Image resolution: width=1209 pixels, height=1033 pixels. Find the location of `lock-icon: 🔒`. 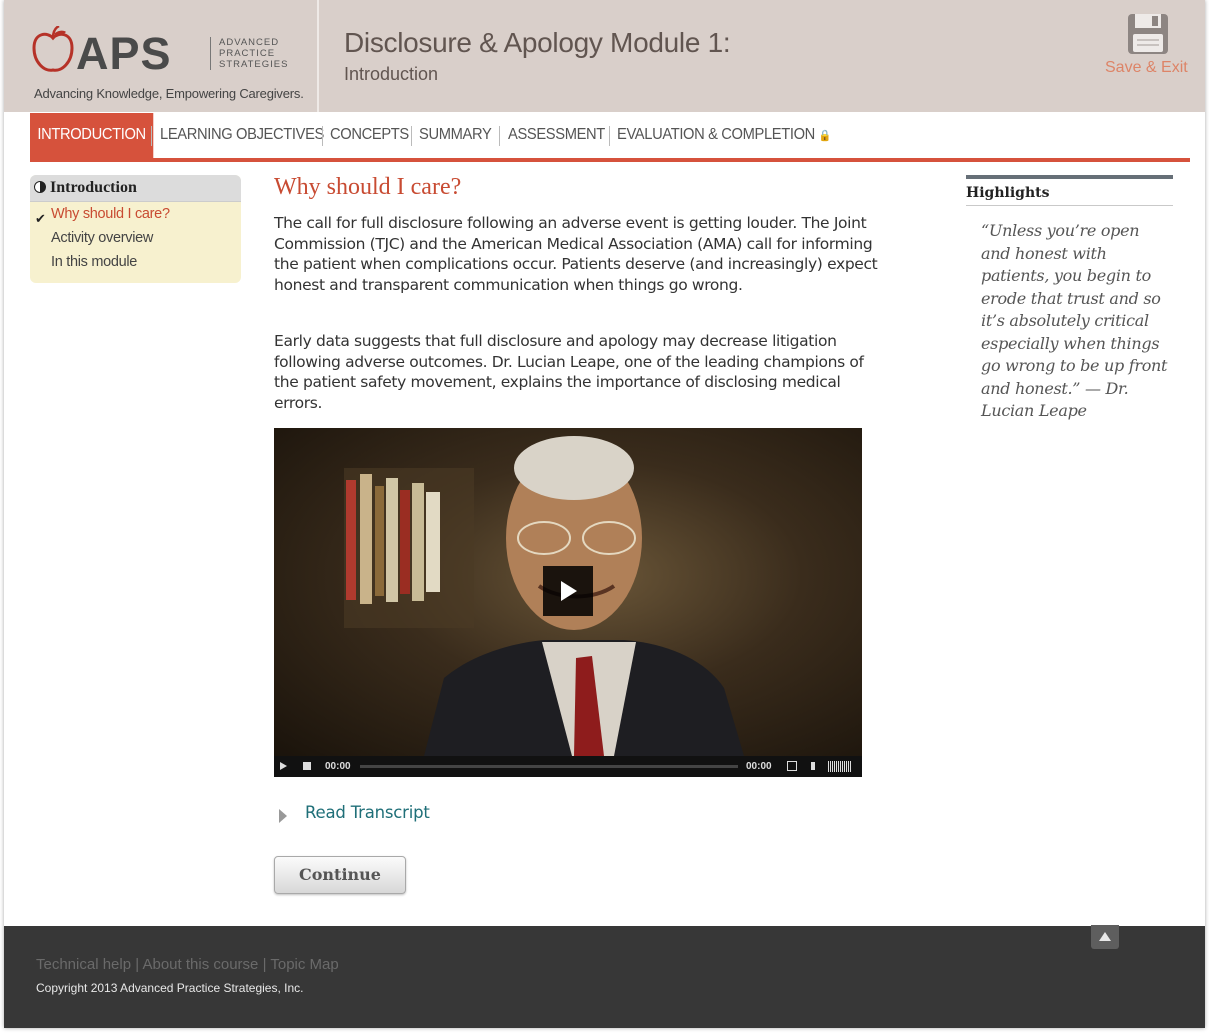

lock-icon: 🔒 is located at coordinates (825, 136).